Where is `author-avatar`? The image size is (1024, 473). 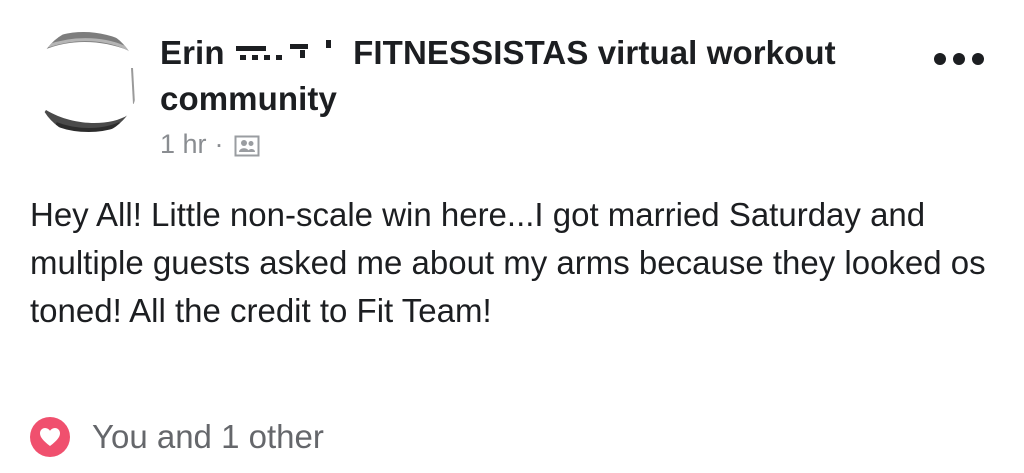 author-avatar is located at coordinates (87, 82).